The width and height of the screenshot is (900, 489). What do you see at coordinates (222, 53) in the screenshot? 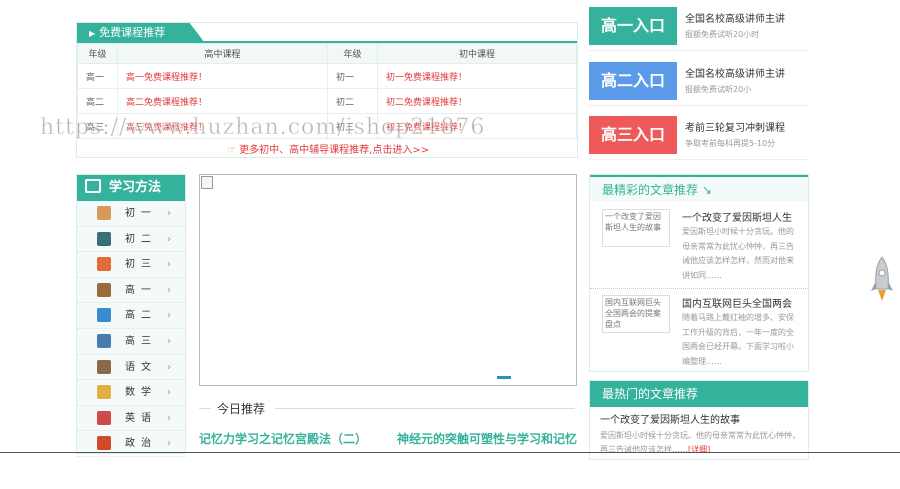
I see `header-high-course: 高中课程` at bounding box center [222, 53].